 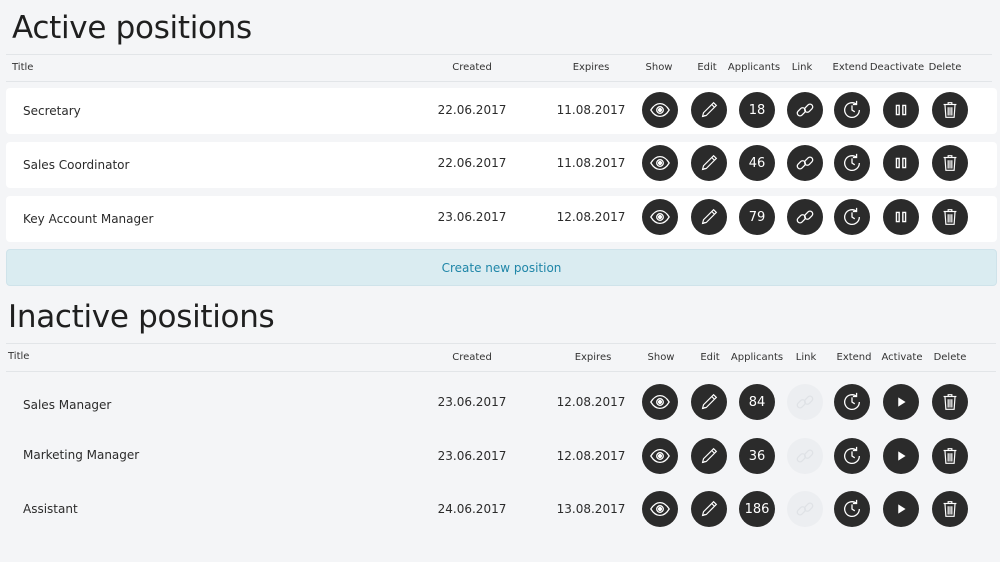 I want to click on applicants-count: 46, so click(x=757, y=163).